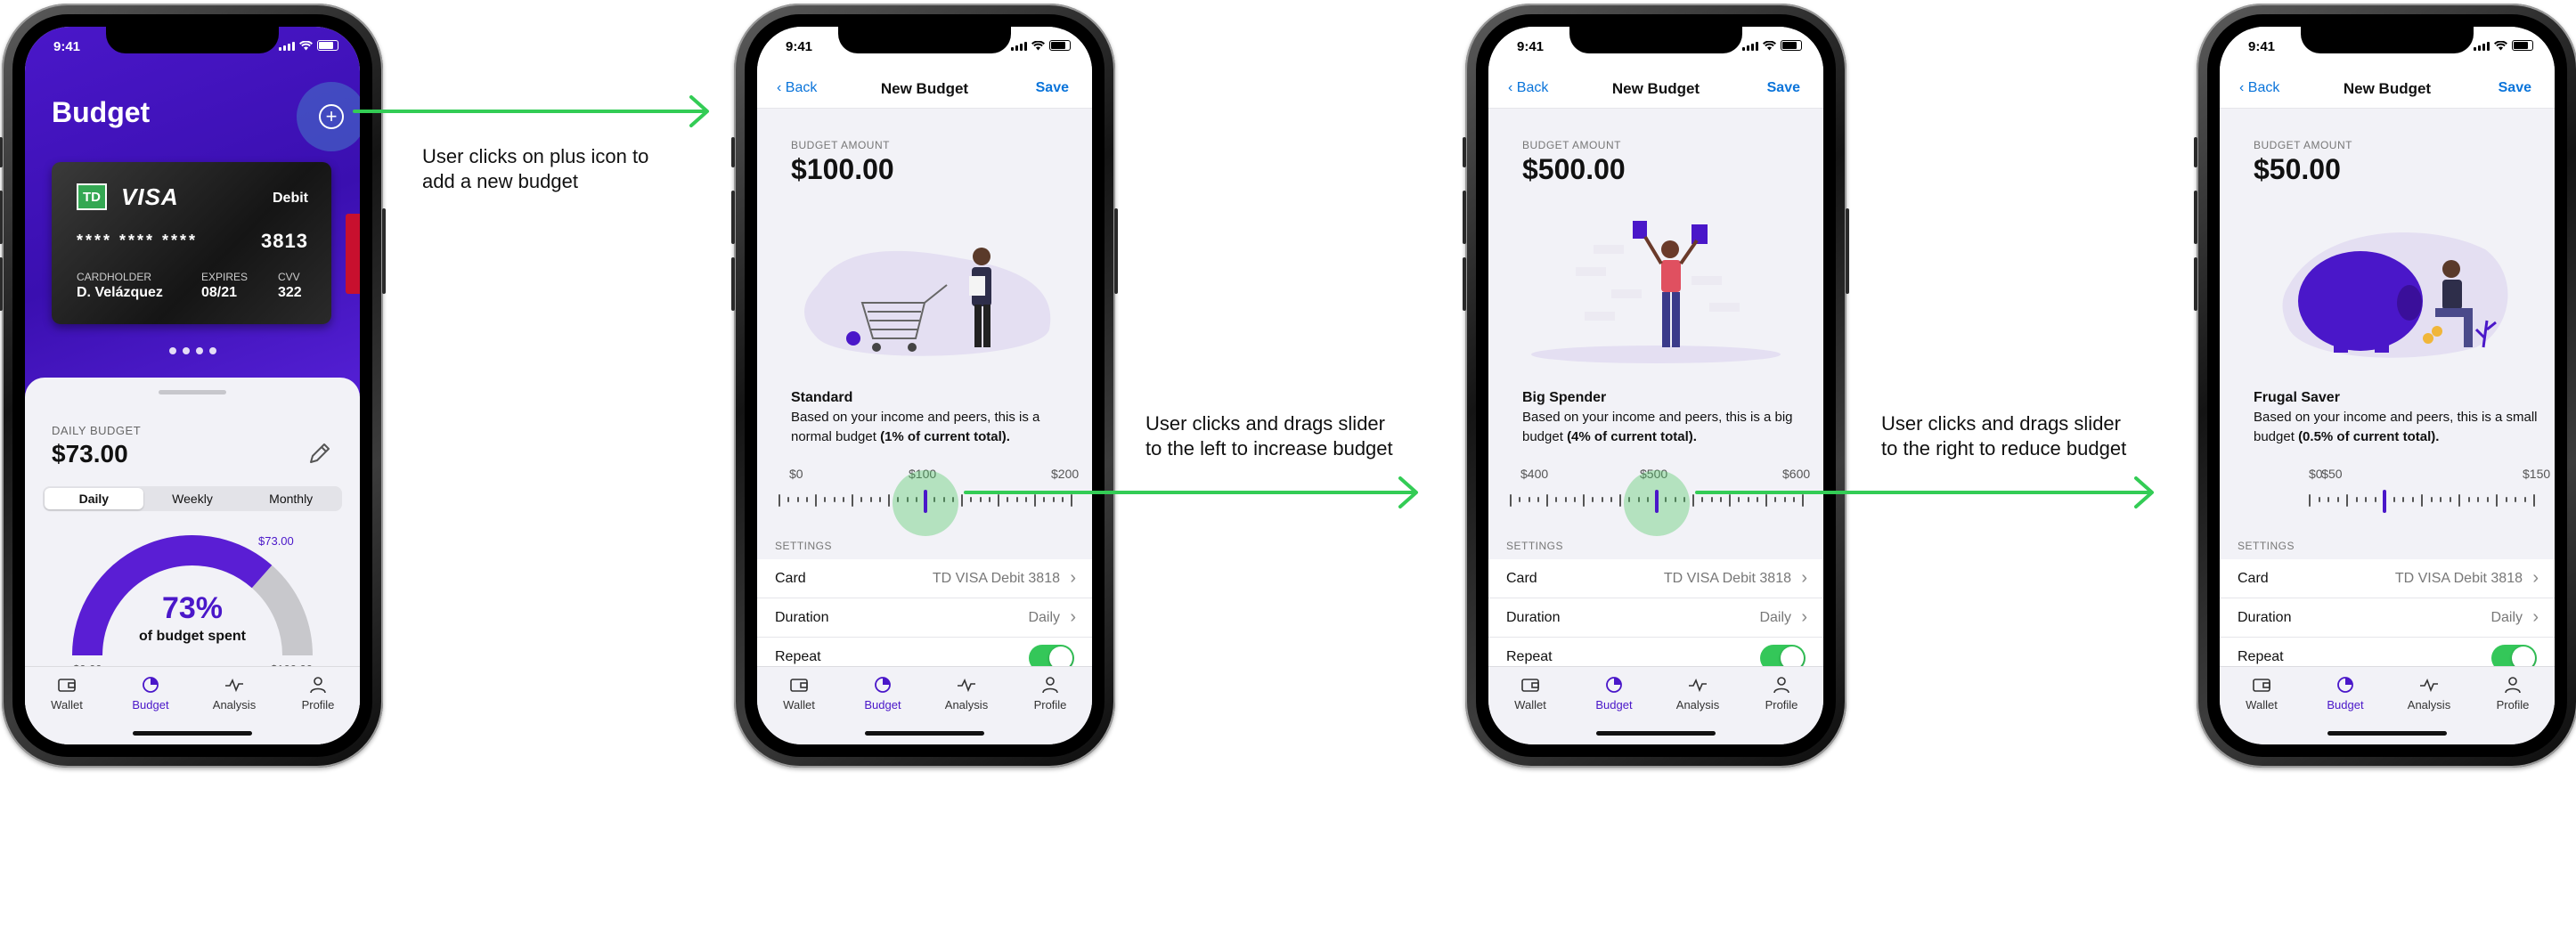  I want to click on arrow-to-new-budget, so click(531, 111).